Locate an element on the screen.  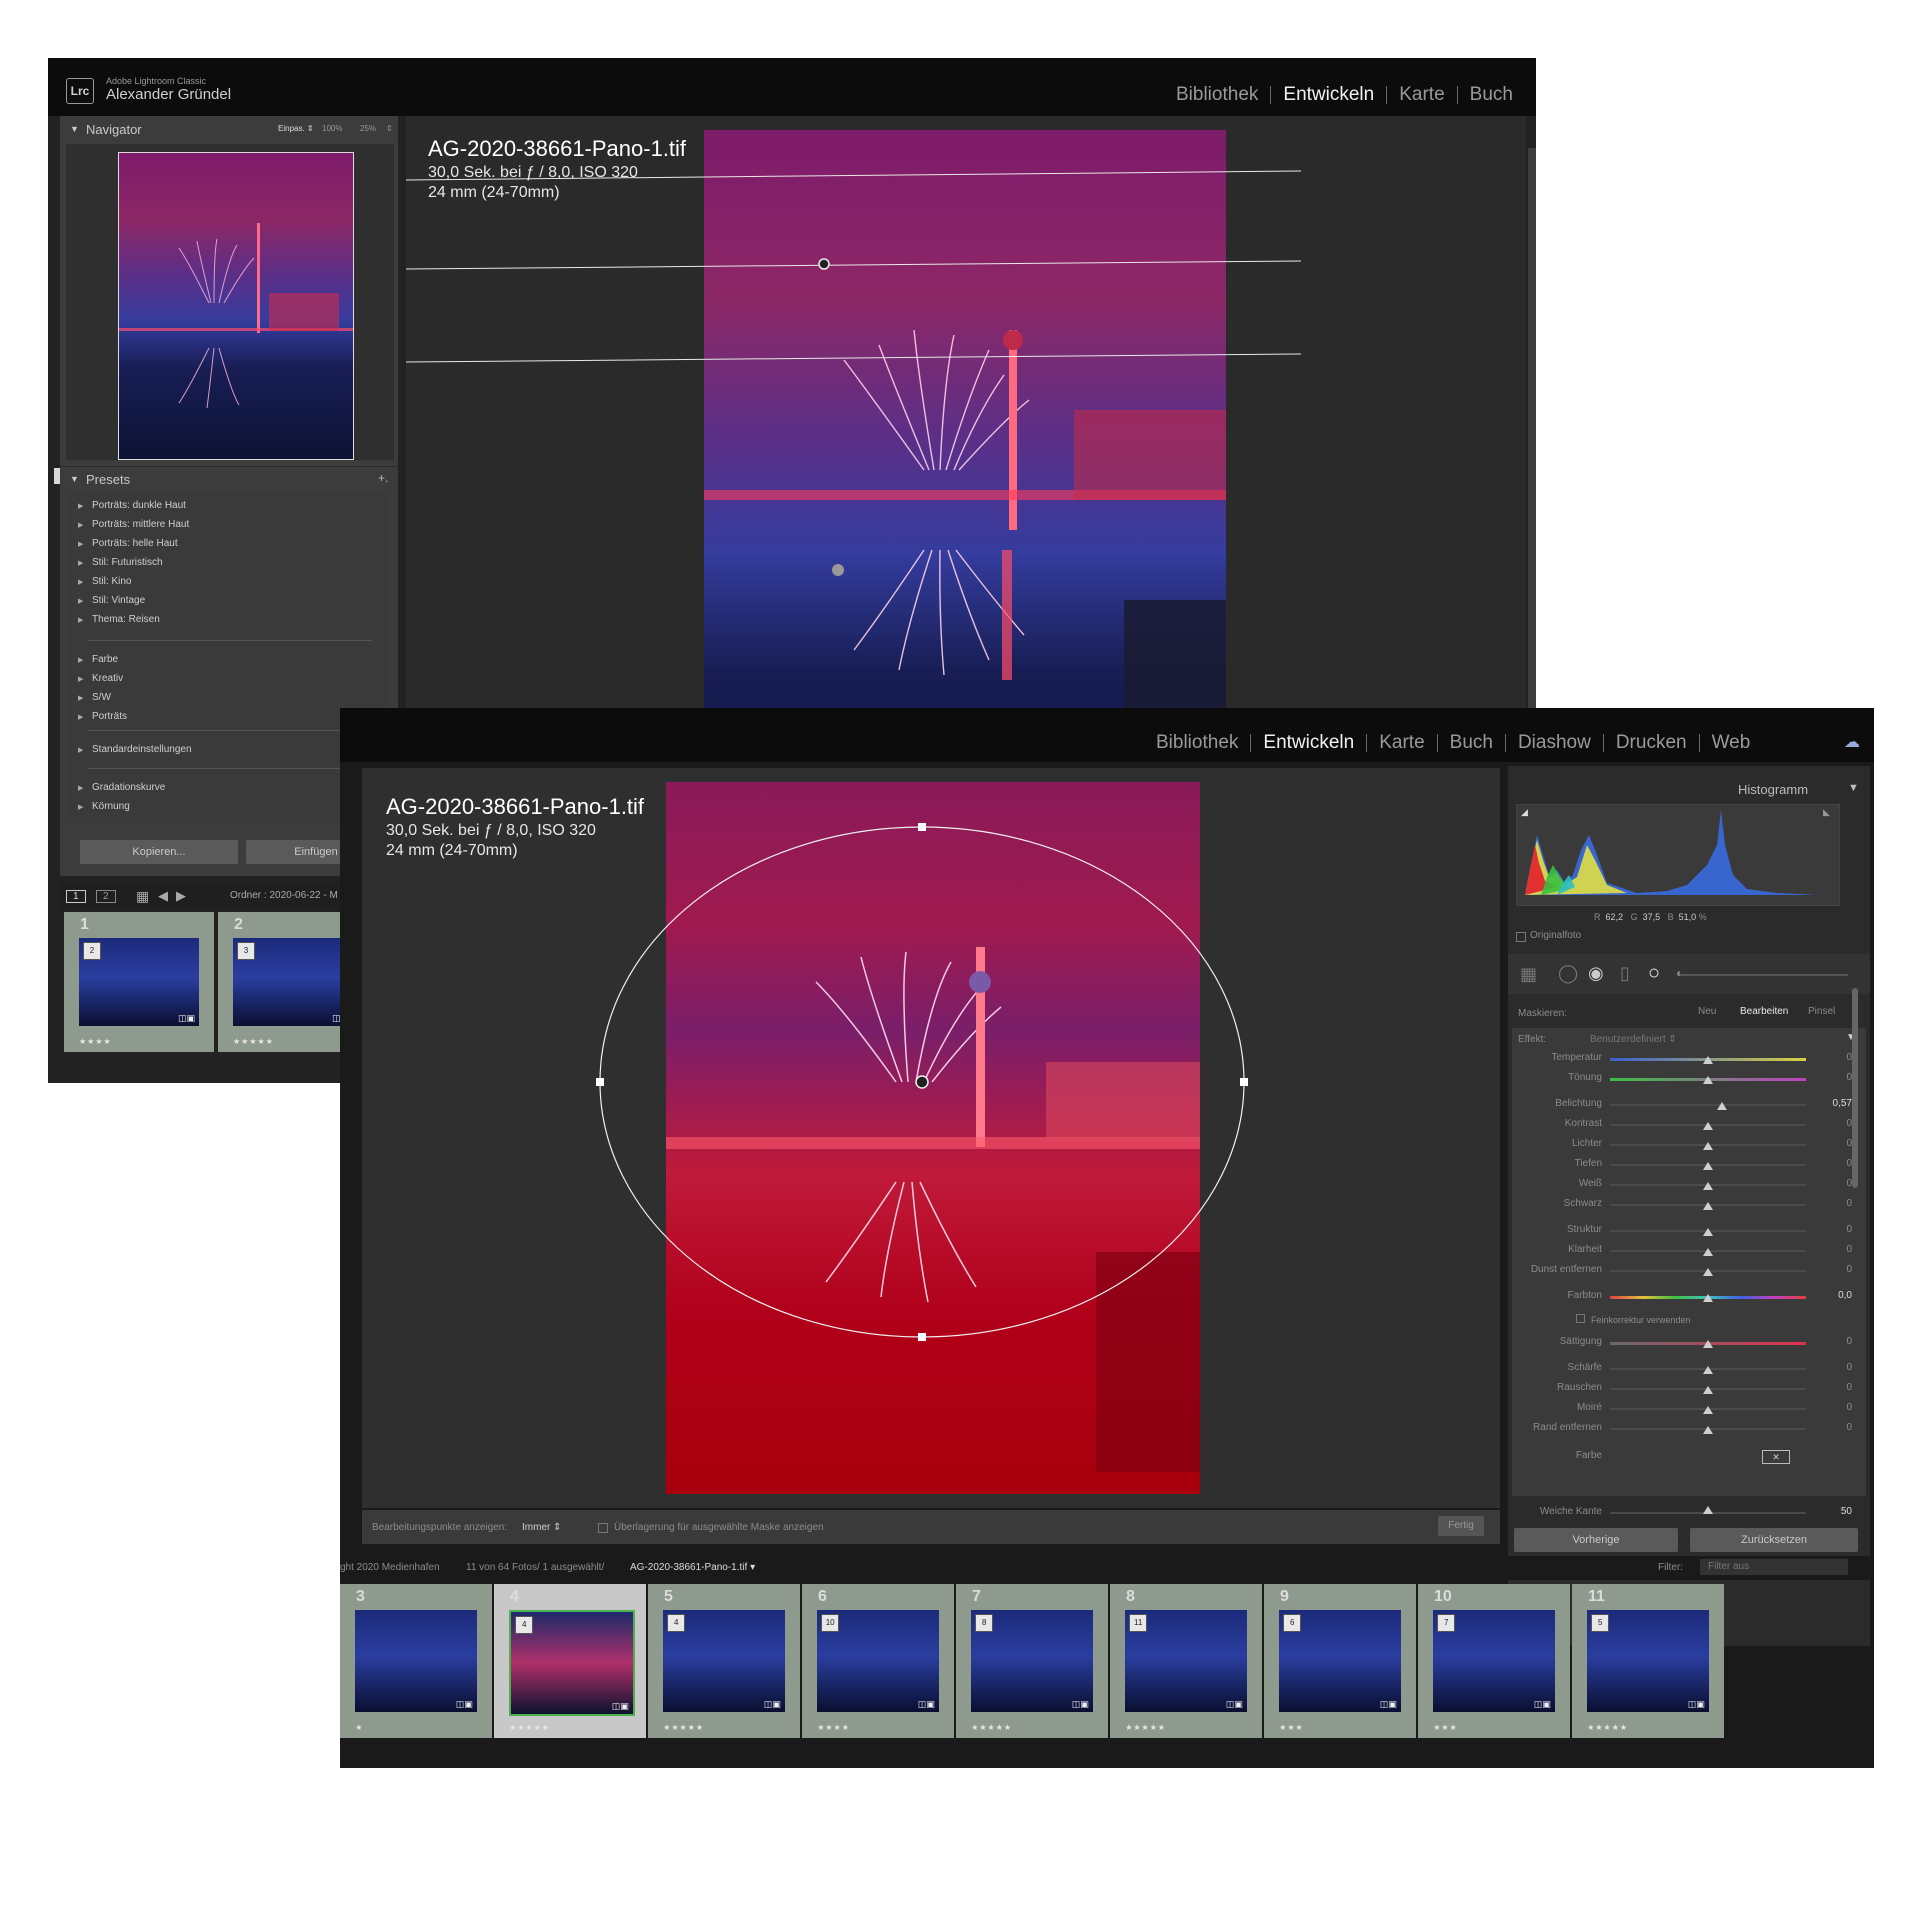
module-drucken: Drucken is located at coordinates (1651, 743).